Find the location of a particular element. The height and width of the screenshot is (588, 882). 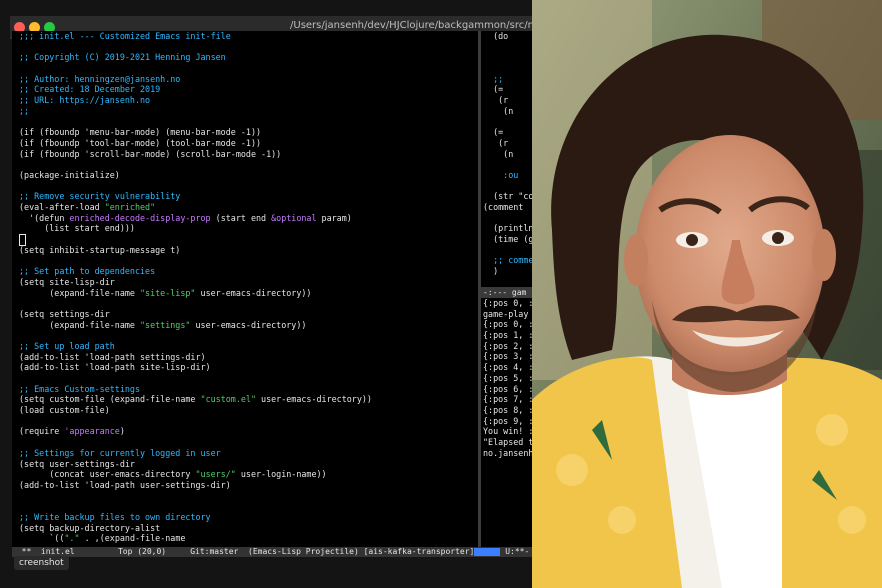

repl-output-line: {:pos 4, : is located at coordinates (506, 367).